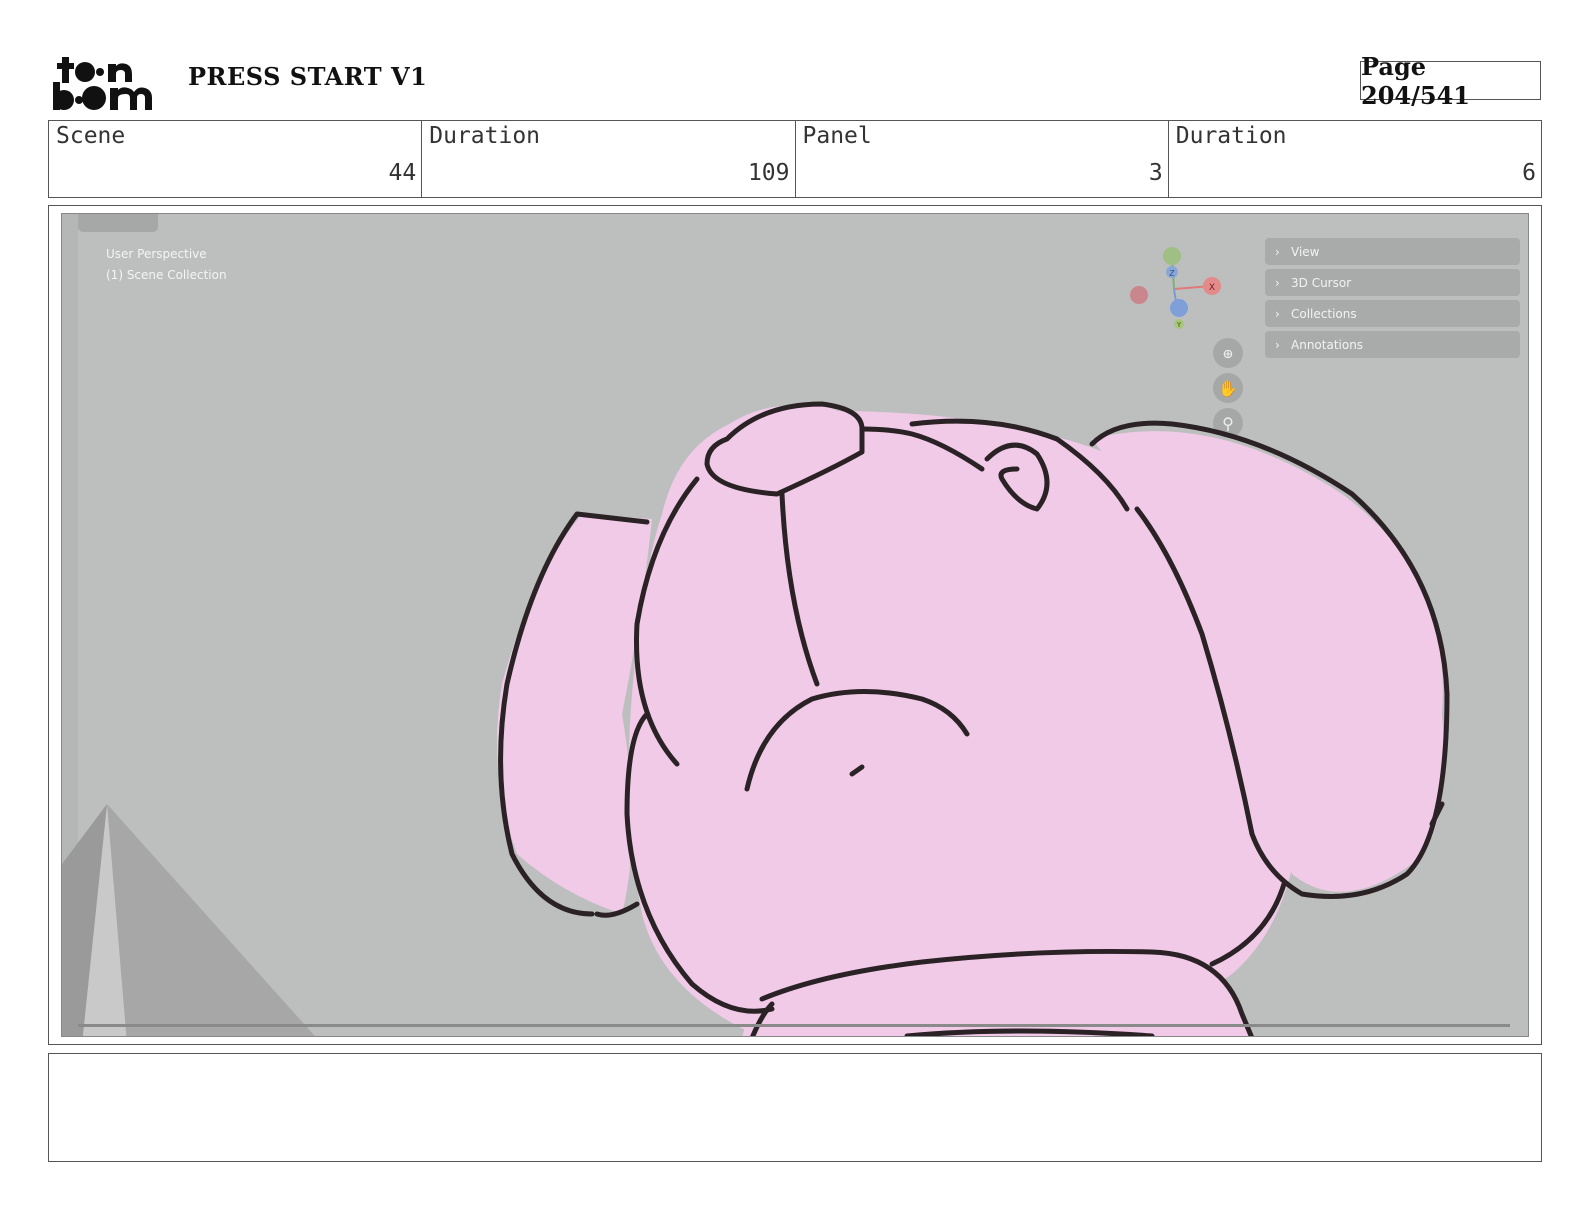  What do you see at coordinates (1450, 81) in the screenshot?
I see `page-indicator: Page 204/541` at bounding box center [1450, 81].